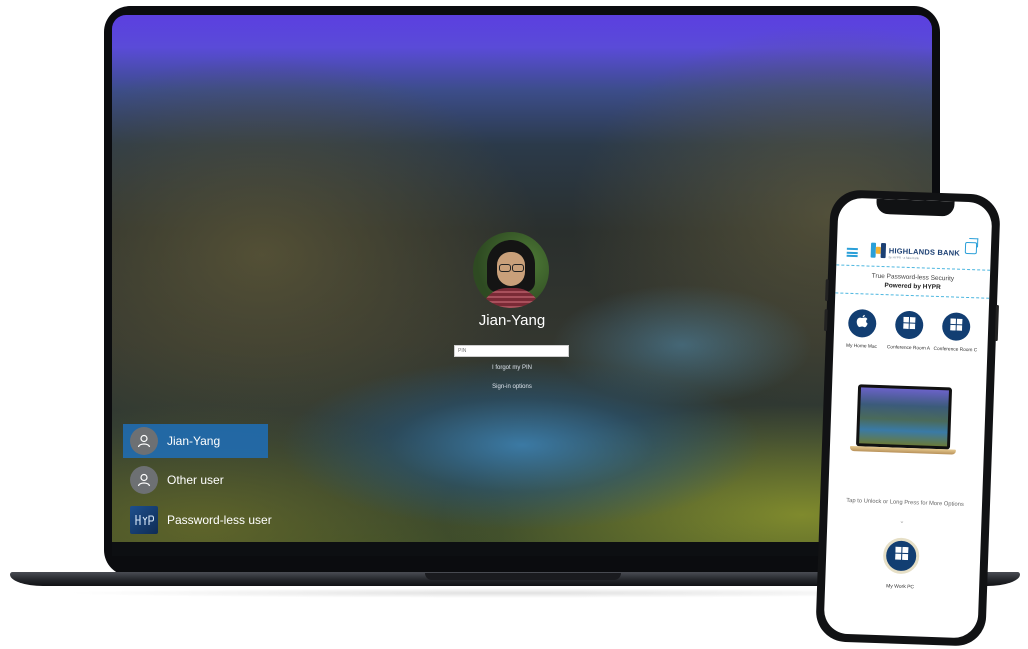 The height and width of the screenshot is (649, 1028). Describe the element at coordinates (511, 351) in the screenshot. I see `pin-input` at that location.